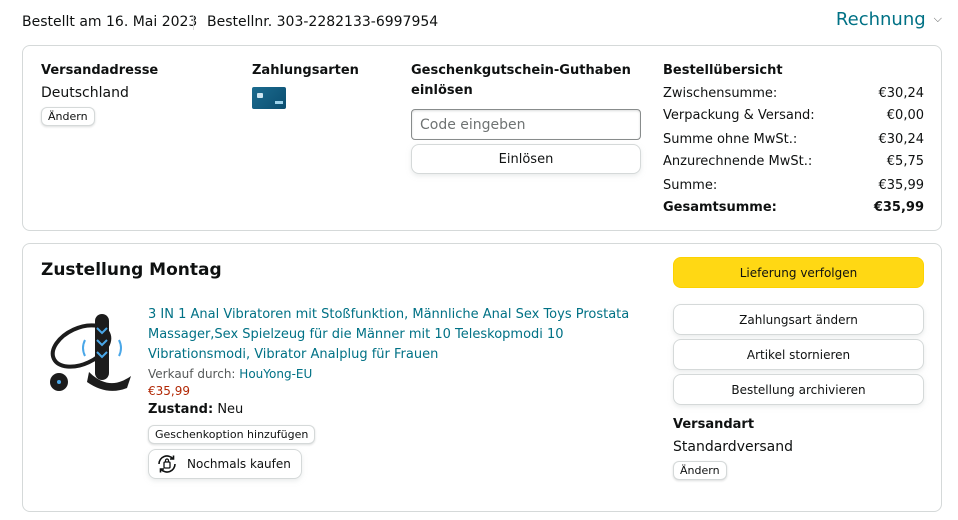  I want to click on archive-order-button: Bestellung archivieren, so click(798, 389).